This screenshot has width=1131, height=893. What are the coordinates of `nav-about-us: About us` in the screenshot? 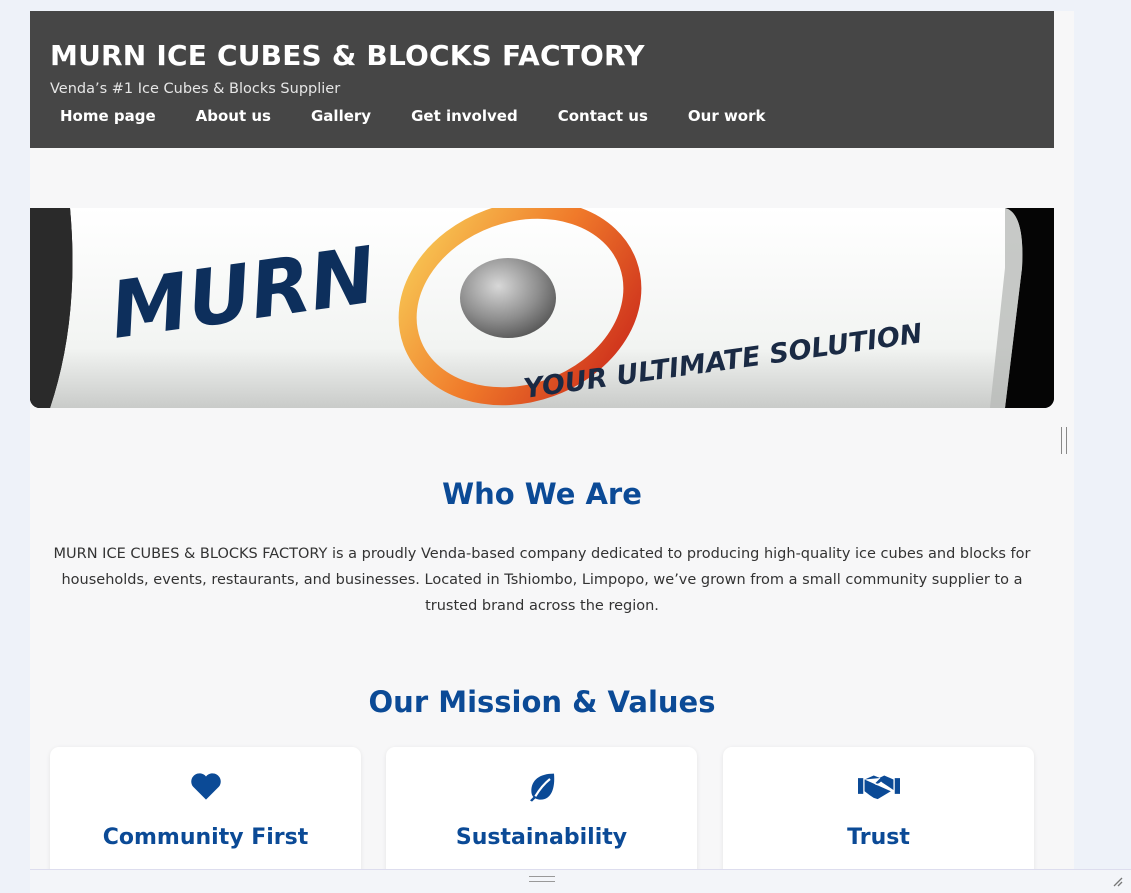 It's located at (233, 116).